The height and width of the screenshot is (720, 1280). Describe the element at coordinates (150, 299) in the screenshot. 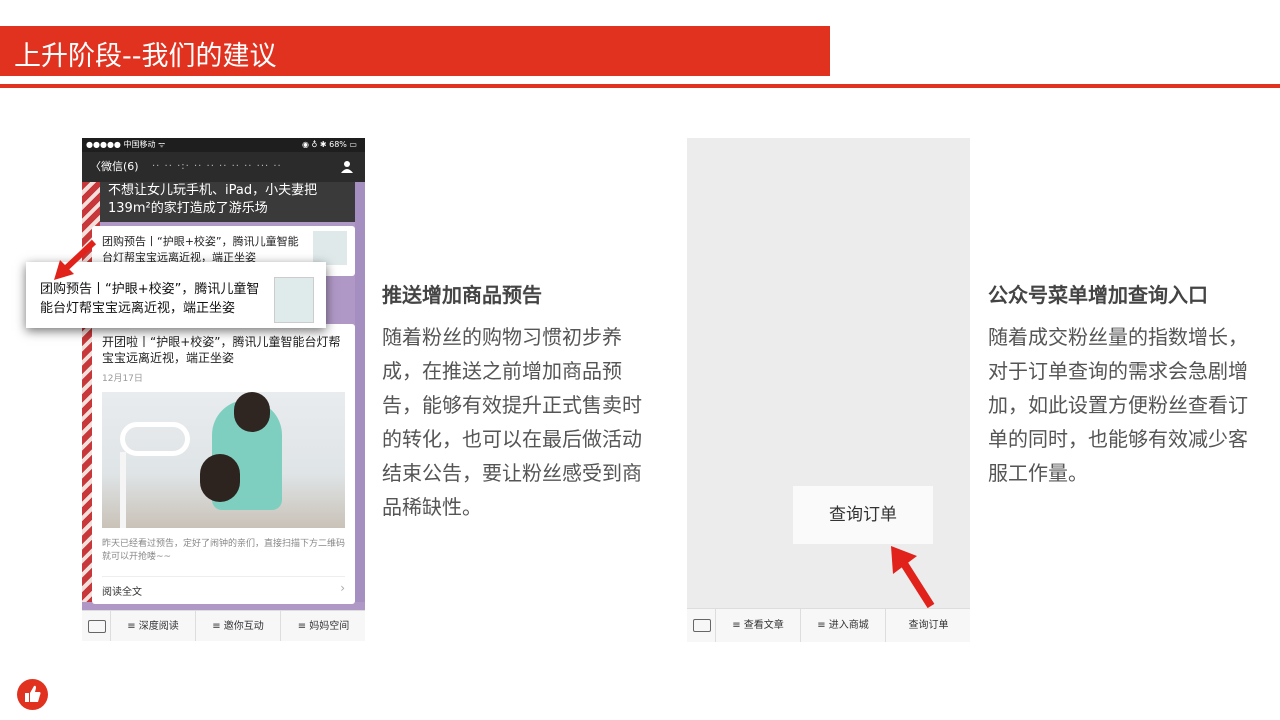

I see `callout-text: 团购预告丨“护眼+校姿”，腾讯儿童智能台灯帮宝宝远离近视，端正坐姿` at that location.